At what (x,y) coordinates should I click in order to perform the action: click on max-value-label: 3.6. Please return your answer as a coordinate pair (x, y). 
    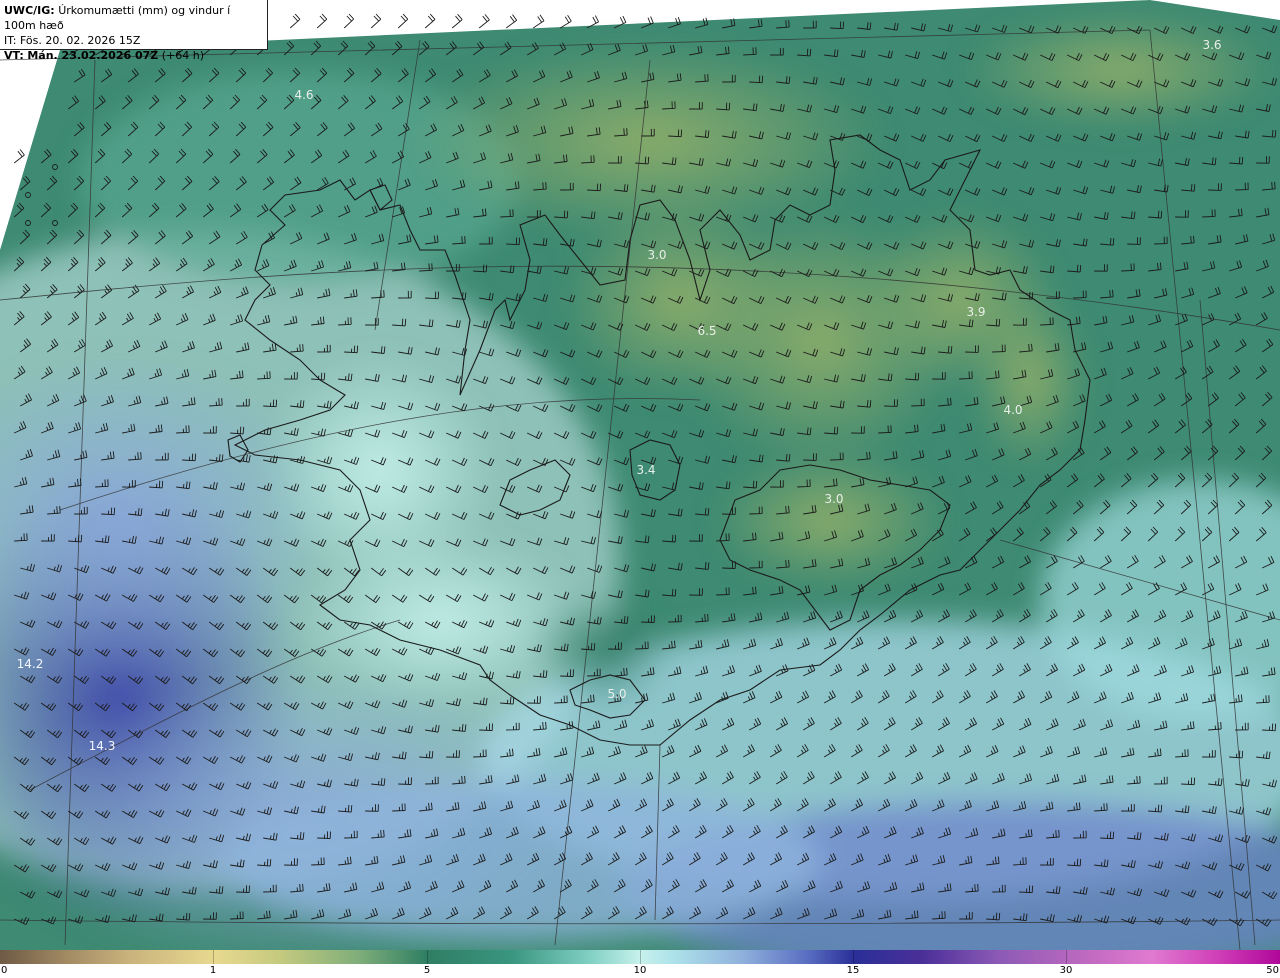
    Looking at the image, I should click on (1212, 45).